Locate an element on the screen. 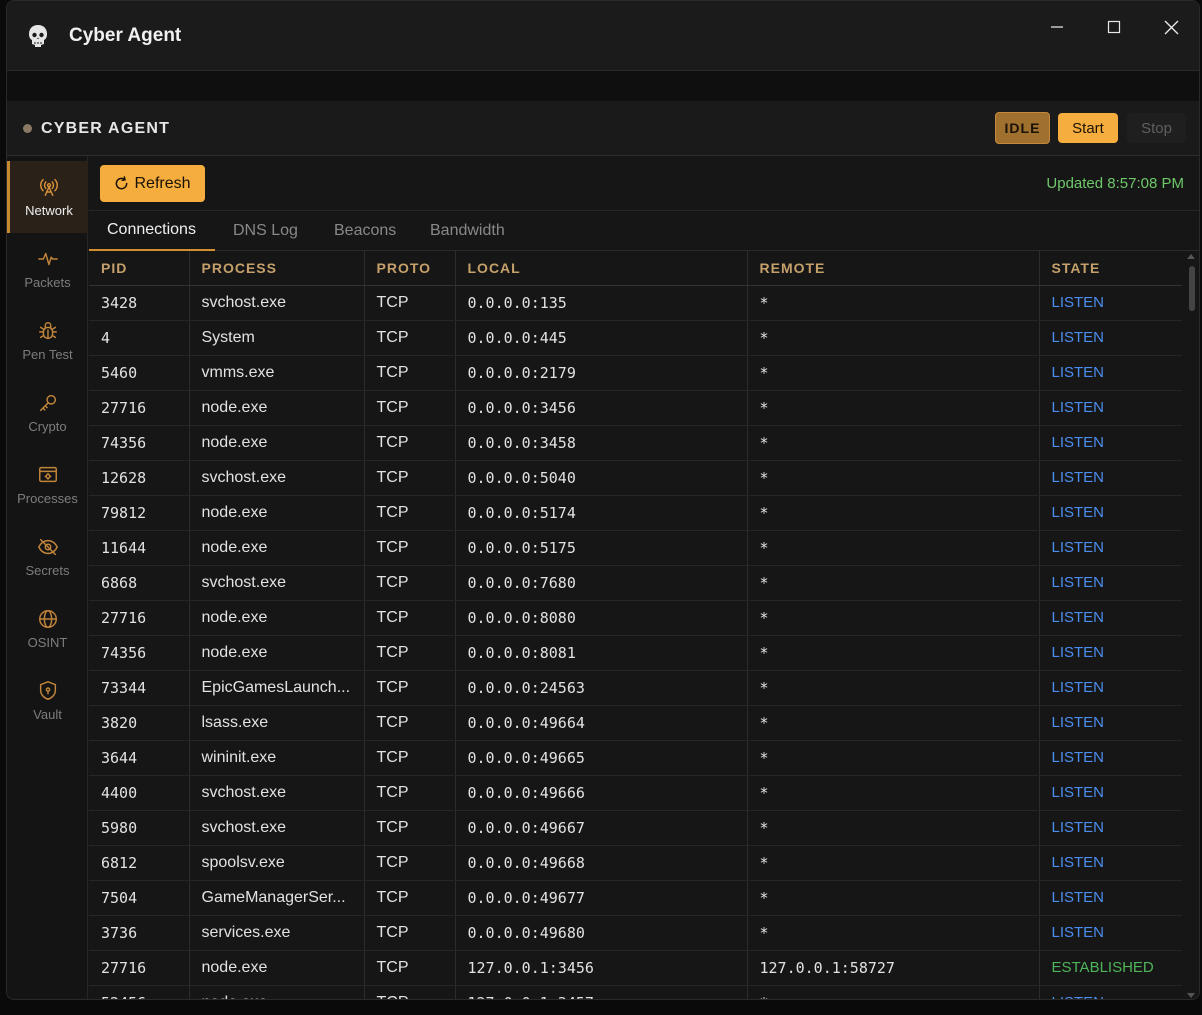  pid-cell: 52456 is located at coordinates (139, 992).